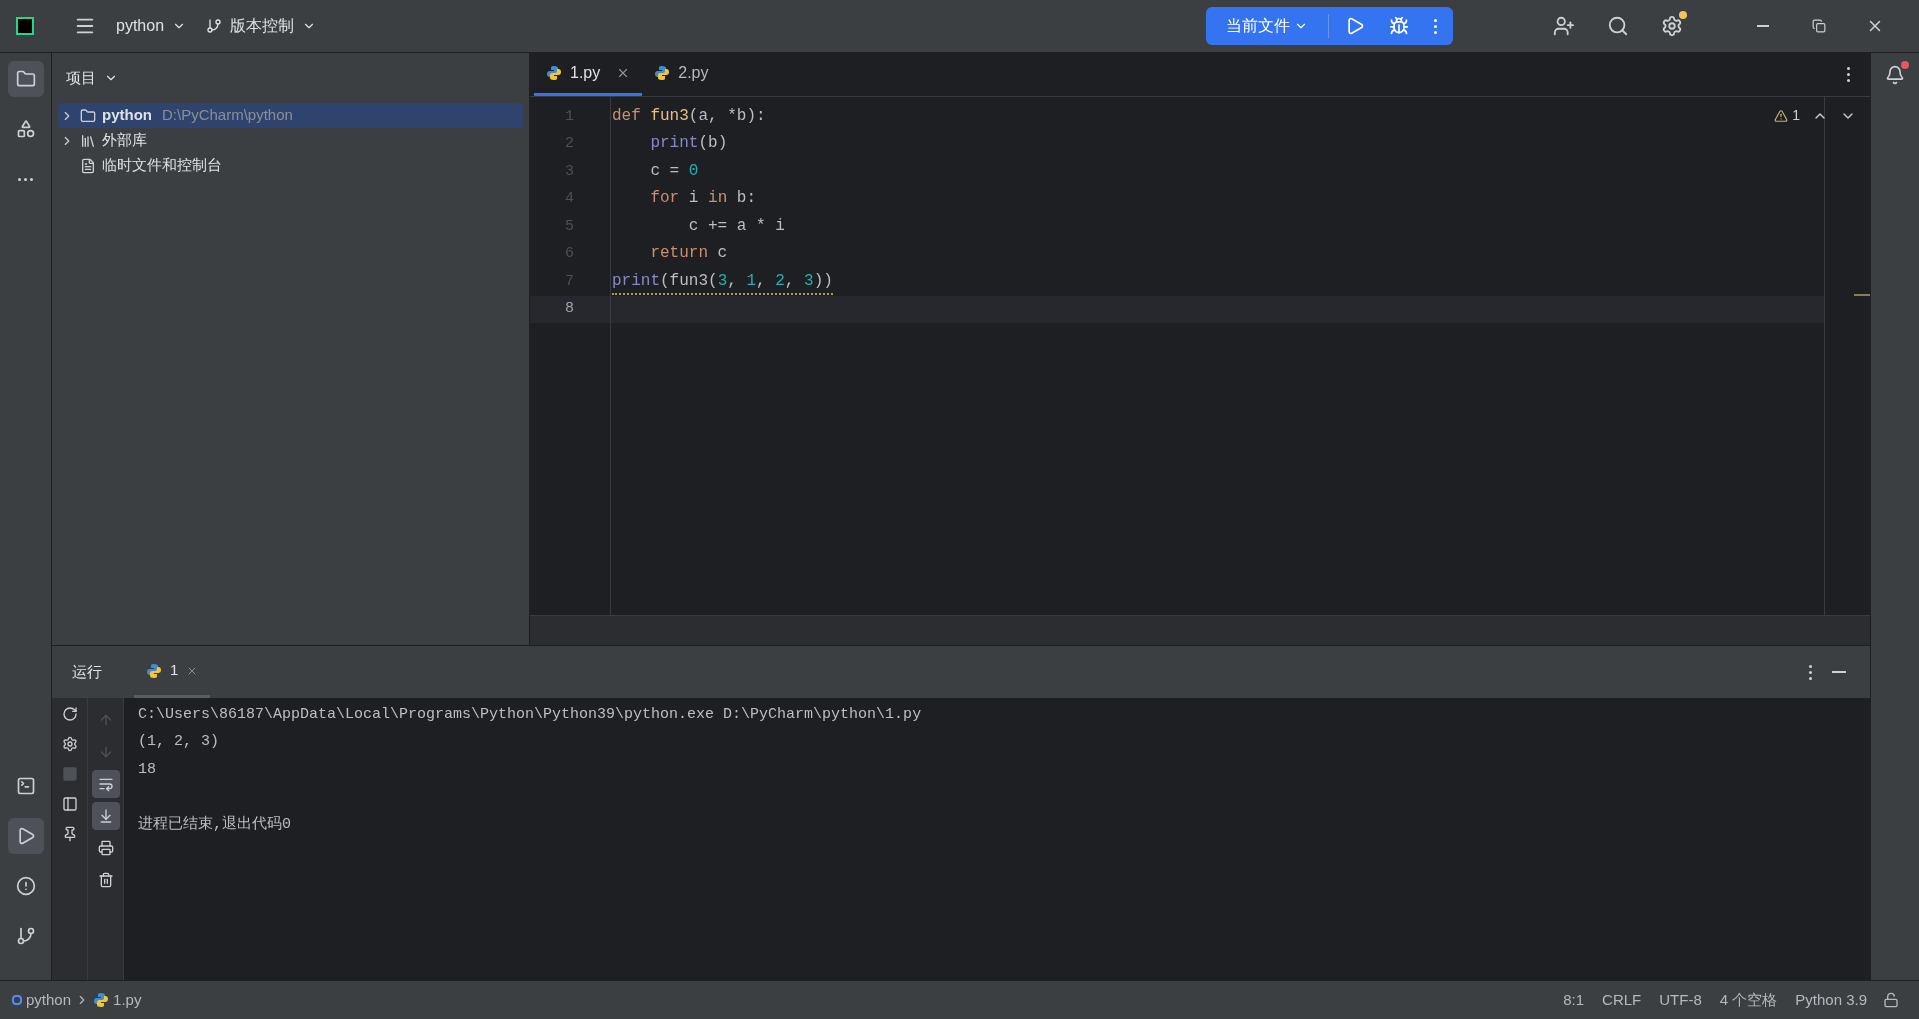 The width and height of the screenshot is (1919, 1019). I want to click on add-user-button, so click(1564, 26).